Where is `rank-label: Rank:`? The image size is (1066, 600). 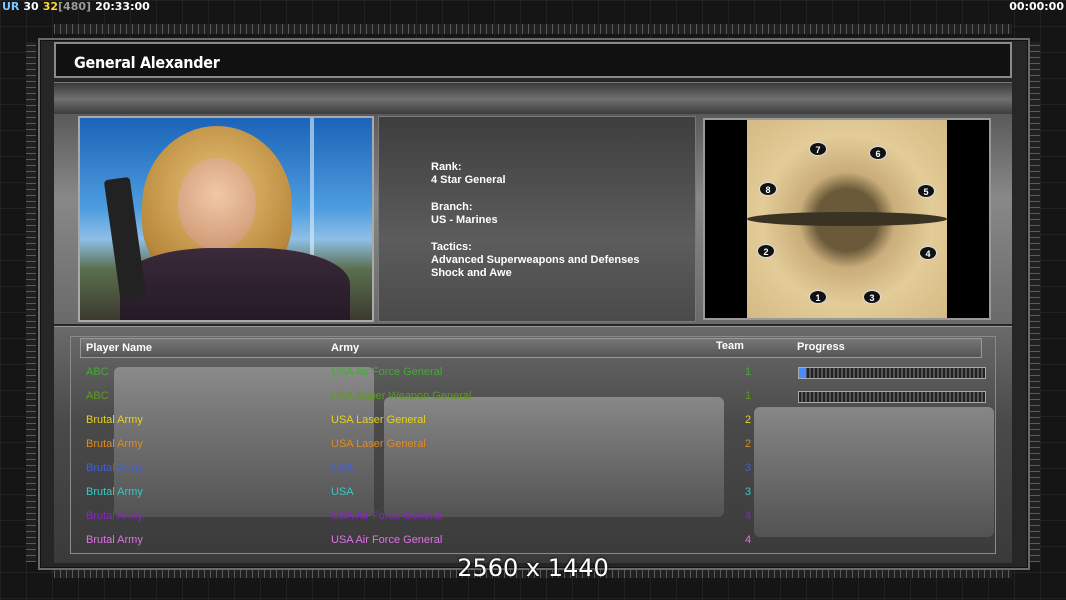 rank-label: Rank: is located at coordinates (446, 167).